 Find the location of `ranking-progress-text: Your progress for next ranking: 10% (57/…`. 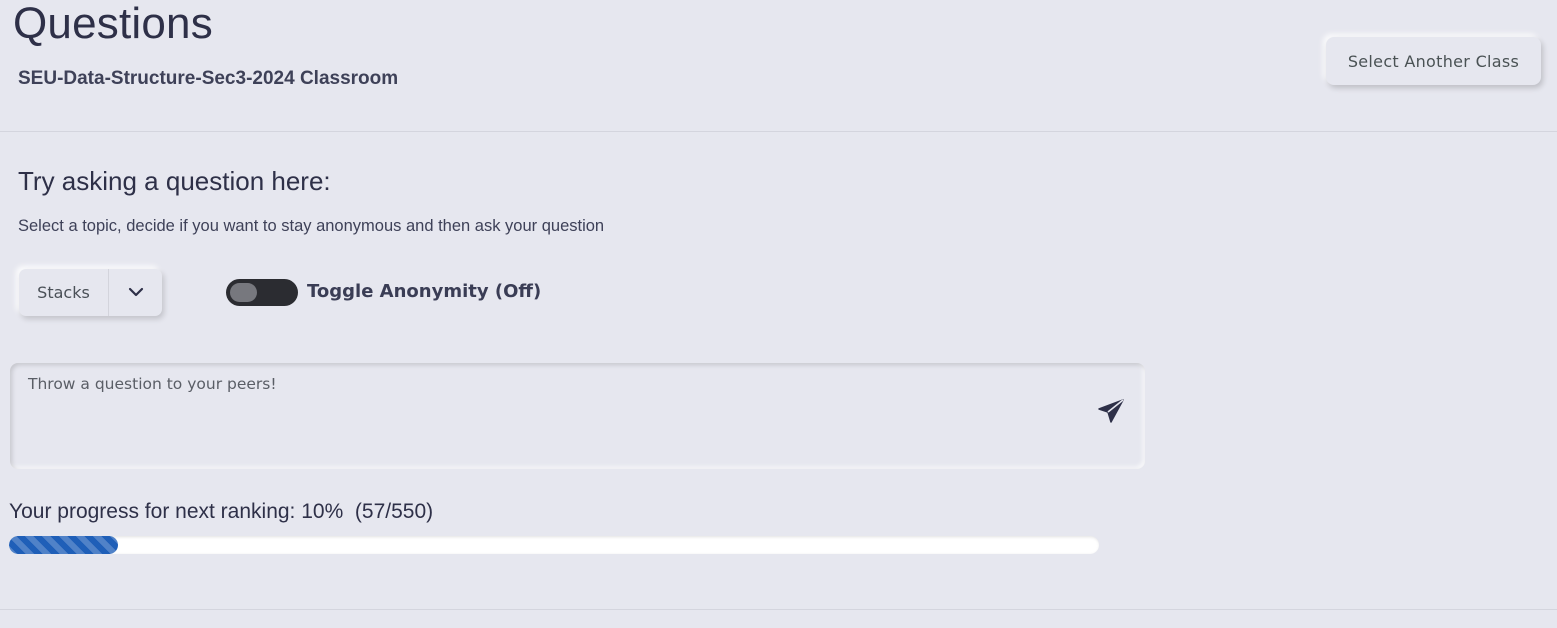

ranking-progress-text: Your progress for next ranking: 10% (57/… is located at coordinates (221, 511).